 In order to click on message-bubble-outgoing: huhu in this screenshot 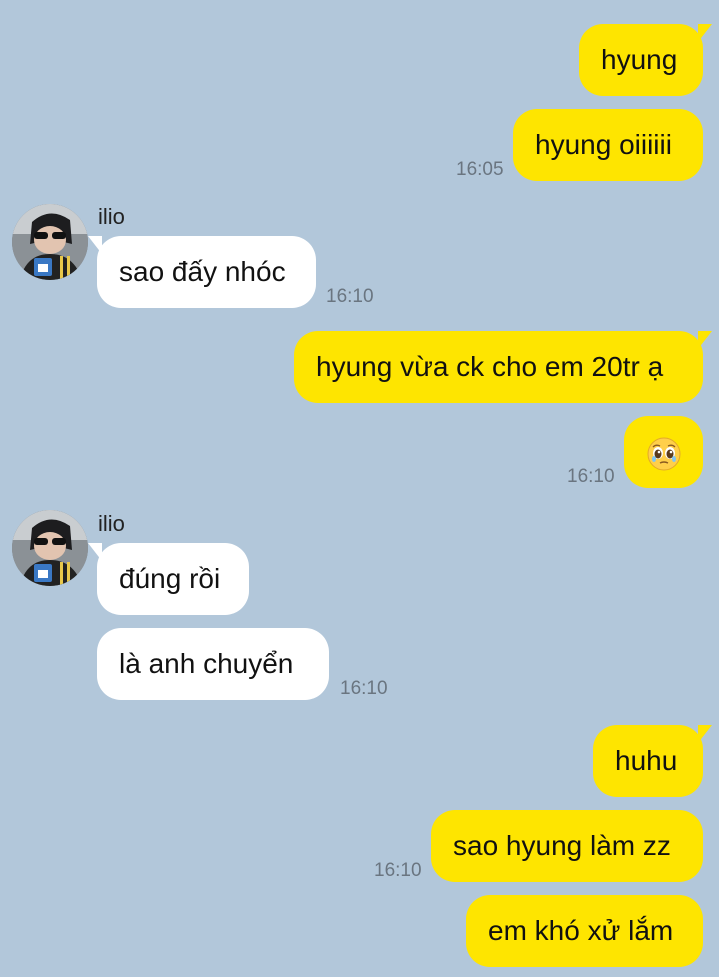, I will do `click(652, 761)`.